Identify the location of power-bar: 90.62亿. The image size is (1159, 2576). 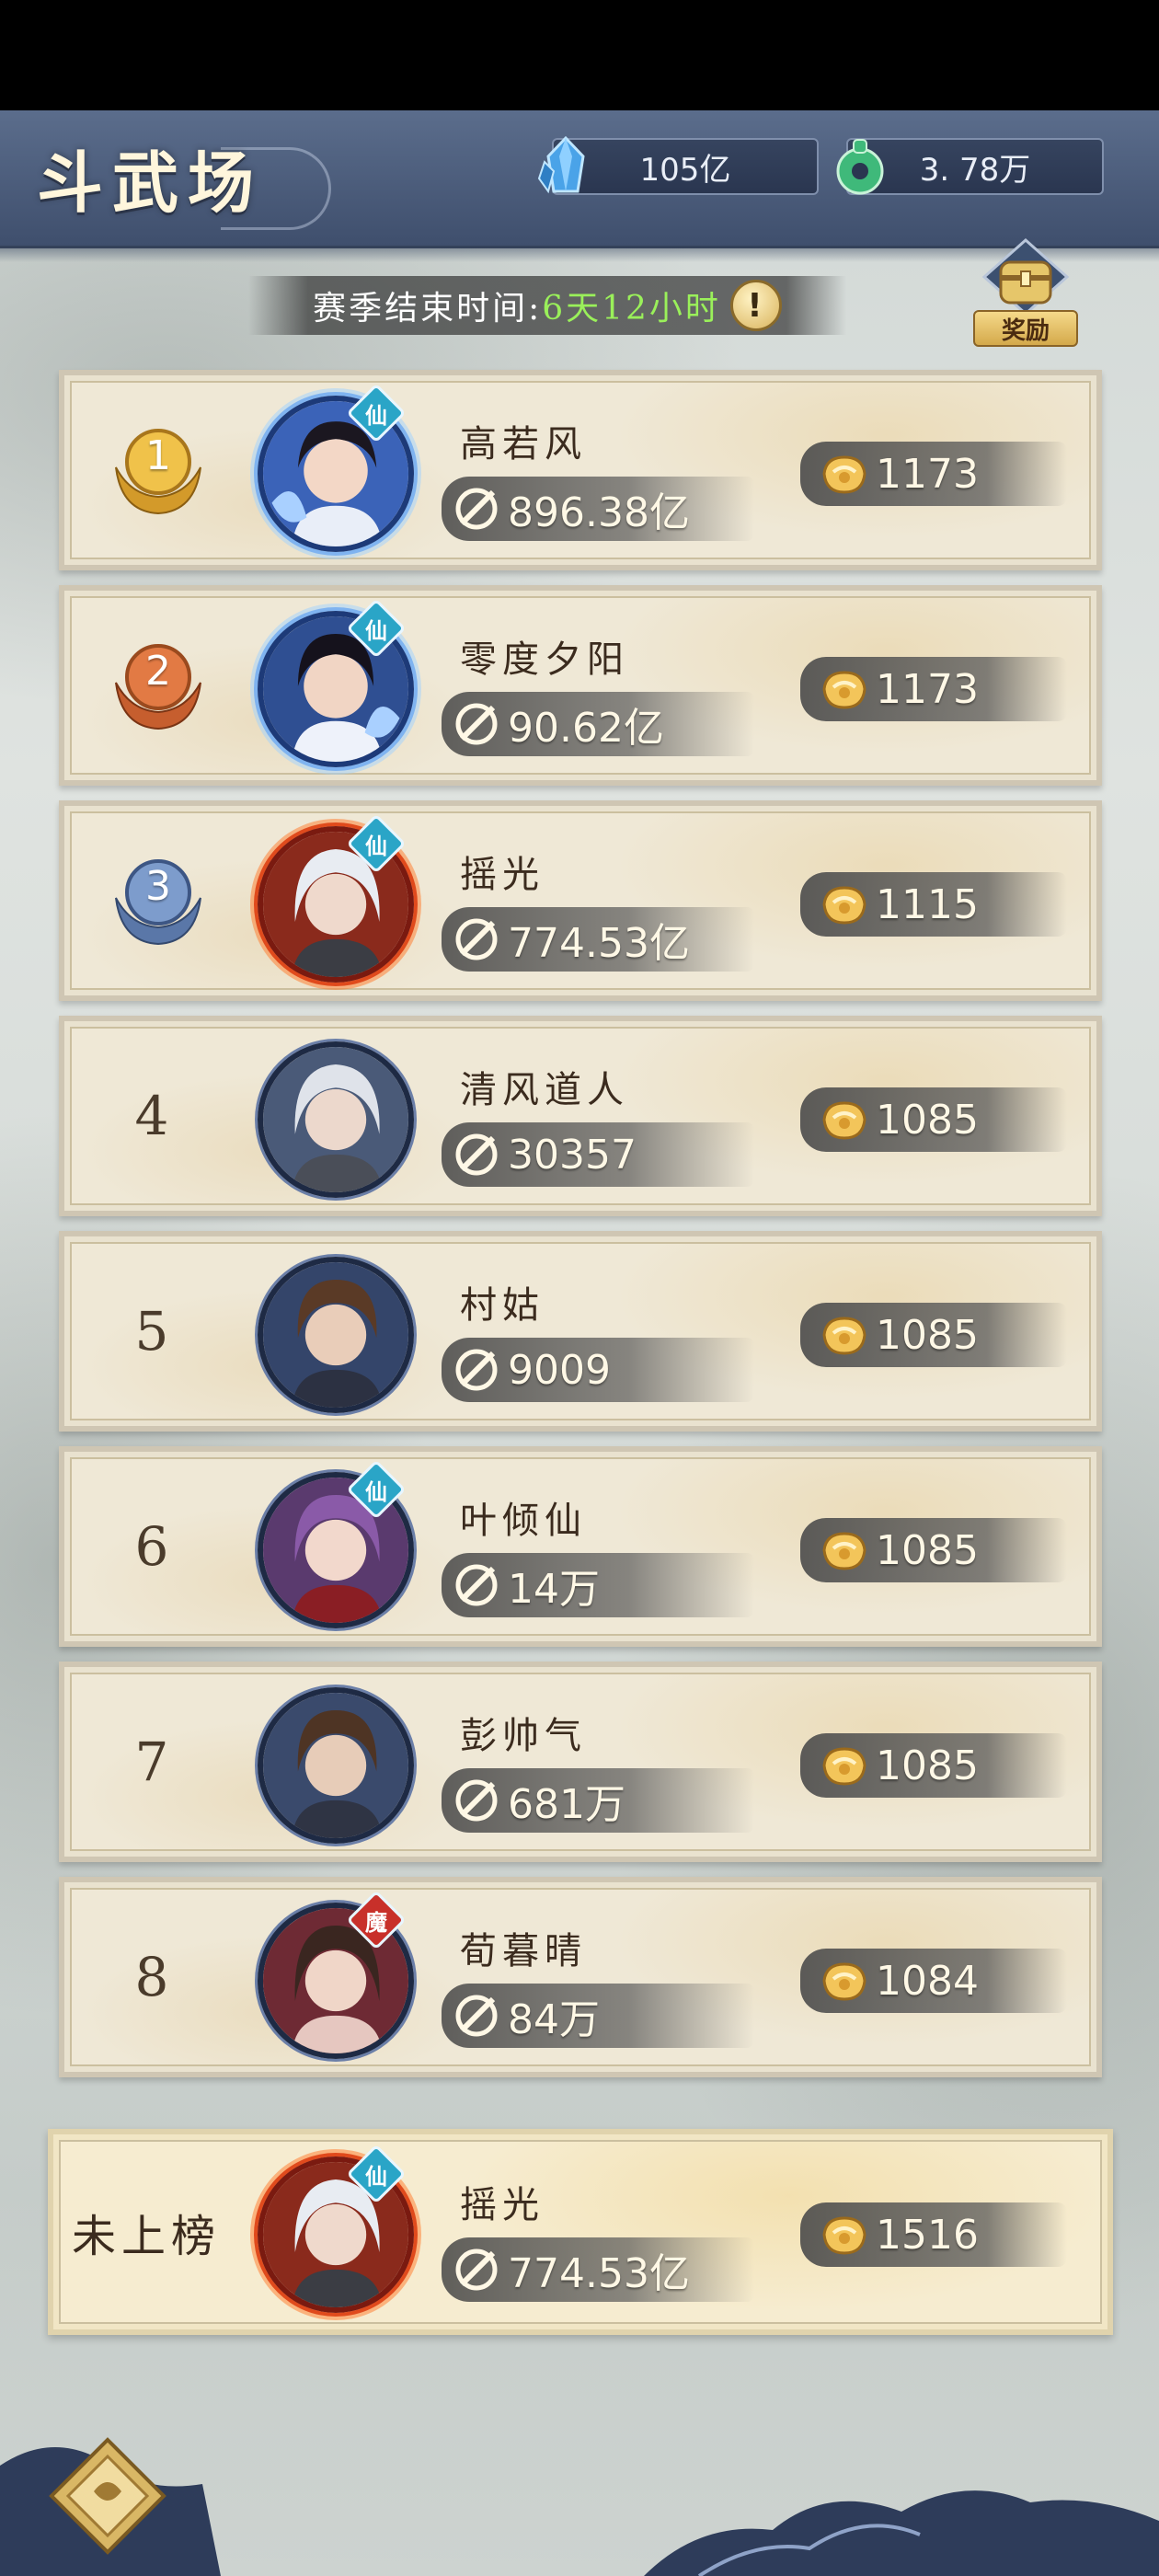
(598, 724).